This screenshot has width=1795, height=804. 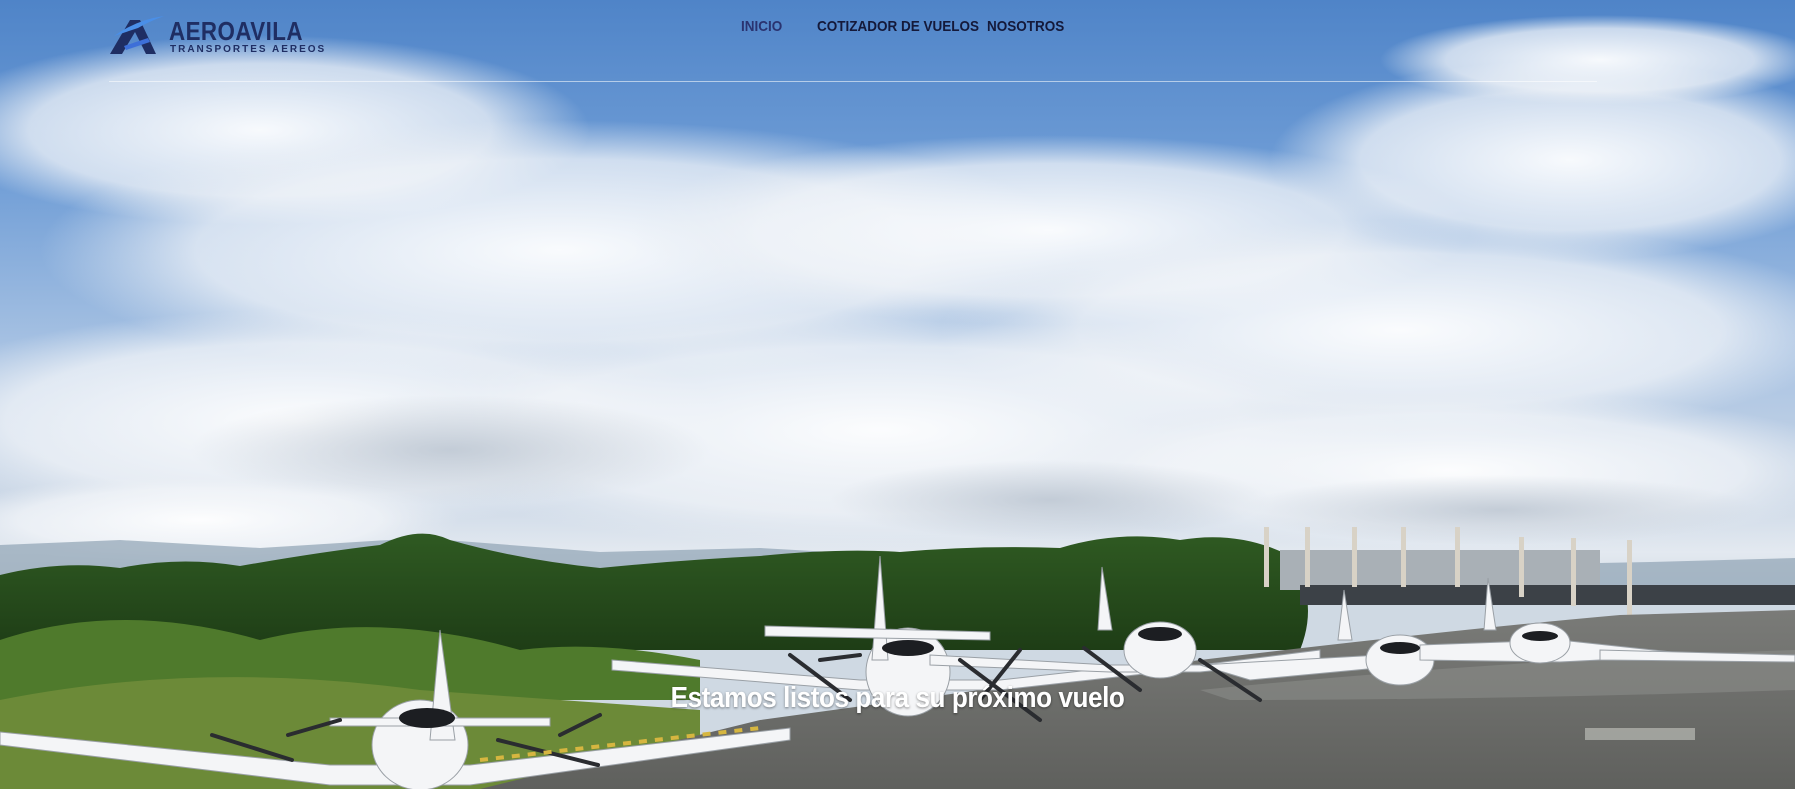 What do you see at coordinates (853, 81) in the screenshot?
I see `header-divider` at bounding box center [853, 81].